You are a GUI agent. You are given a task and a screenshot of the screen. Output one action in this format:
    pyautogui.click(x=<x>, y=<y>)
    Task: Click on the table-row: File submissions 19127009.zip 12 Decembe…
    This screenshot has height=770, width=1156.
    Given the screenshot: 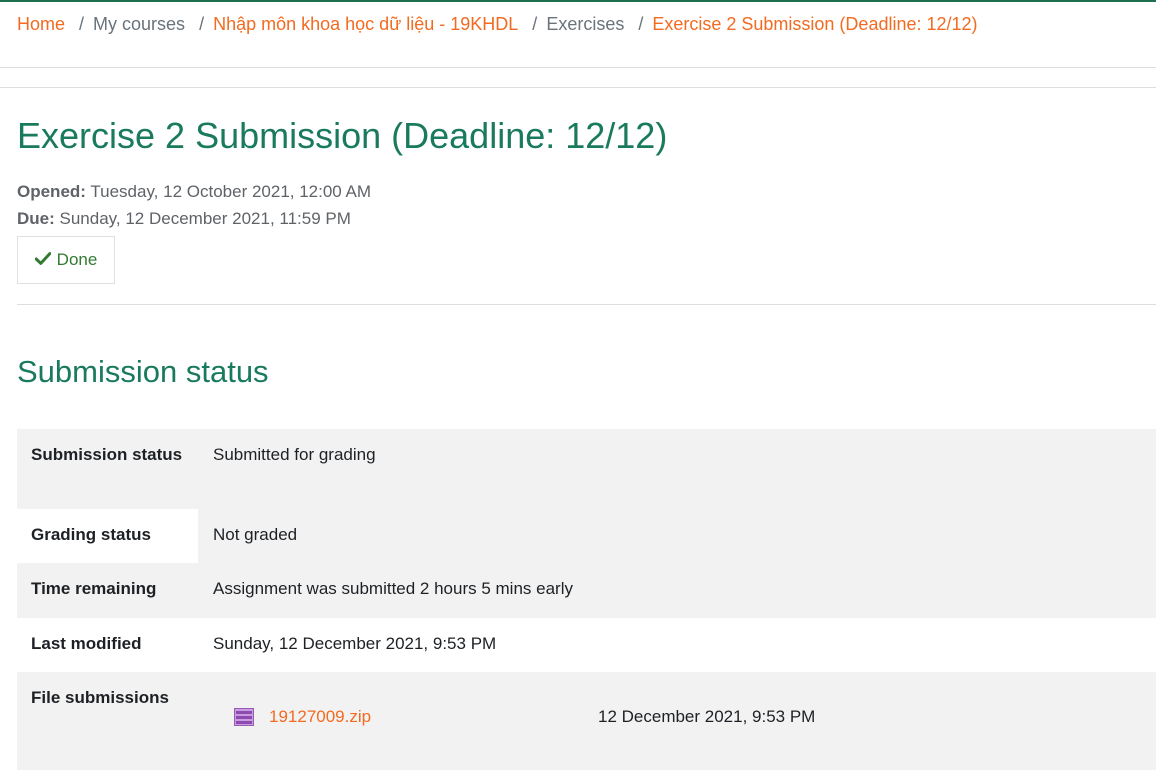 What is the action you would take?
    pyautogui.click(x=586, y=721)
    